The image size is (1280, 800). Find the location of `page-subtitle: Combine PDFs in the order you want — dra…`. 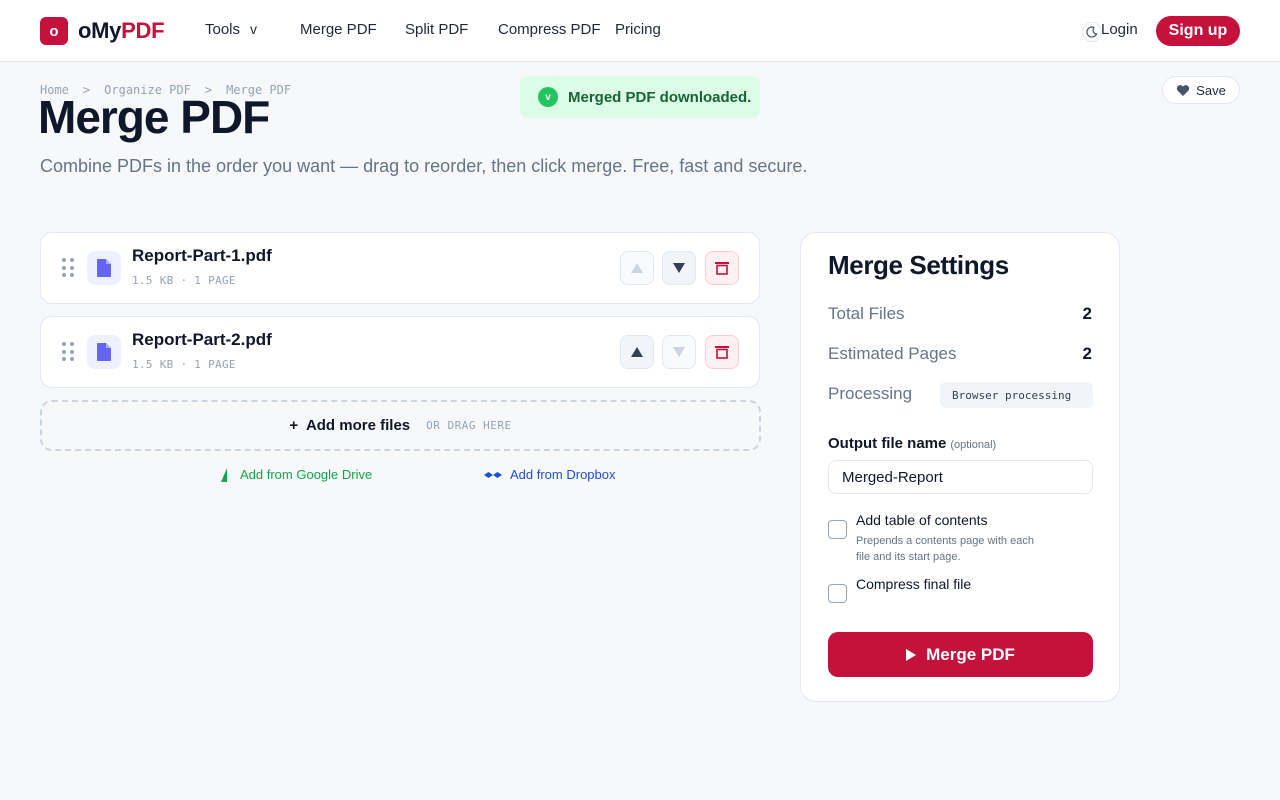

page-subtitle: Combine PDFs in the order you want — dra… is located at coordinates (424, 166).